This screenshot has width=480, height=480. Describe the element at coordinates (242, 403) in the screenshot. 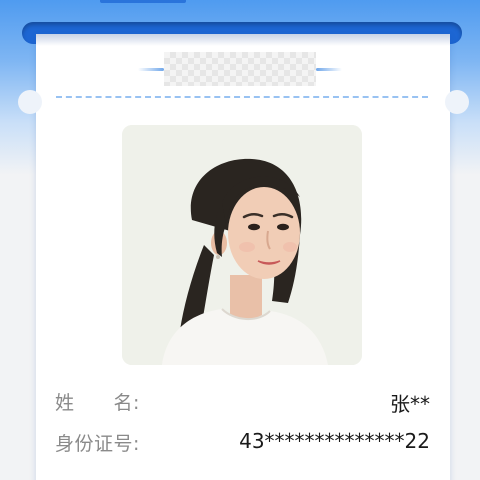

I see `name-row: 姓 名: 张**` at that location.